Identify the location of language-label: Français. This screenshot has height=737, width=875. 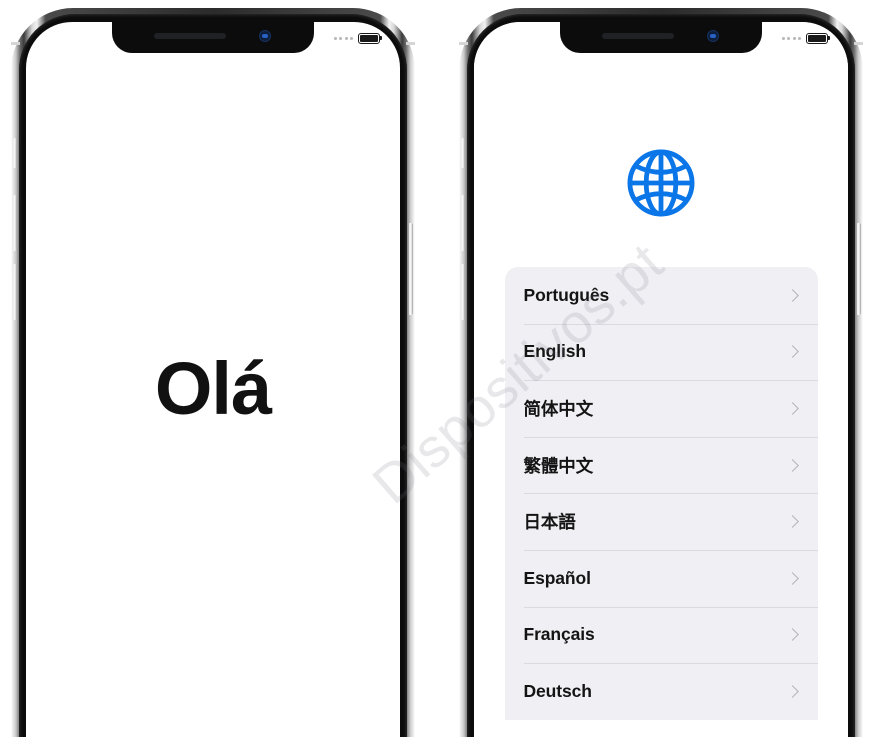
(559, 634).